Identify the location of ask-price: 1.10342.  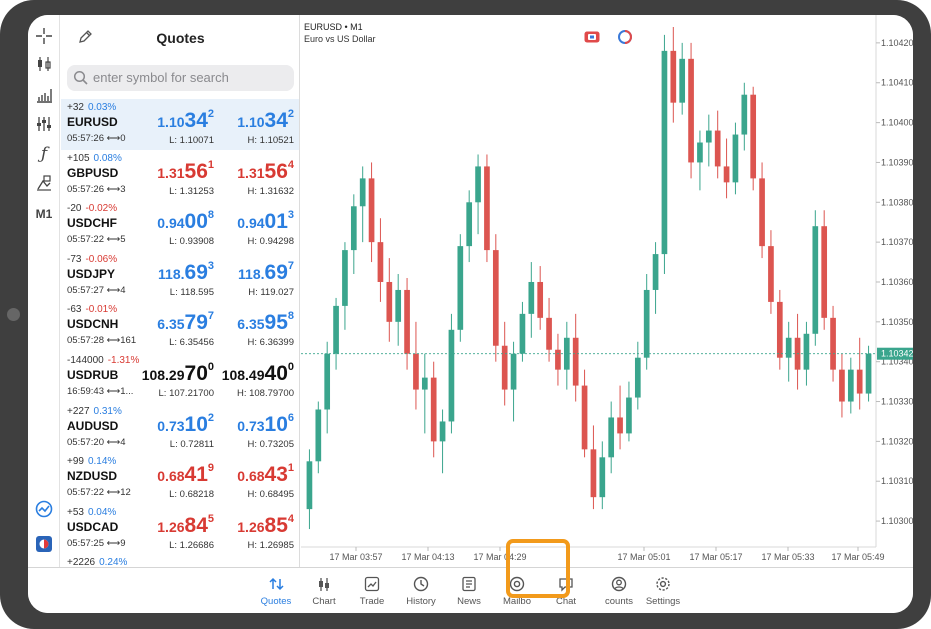
(265, 120).